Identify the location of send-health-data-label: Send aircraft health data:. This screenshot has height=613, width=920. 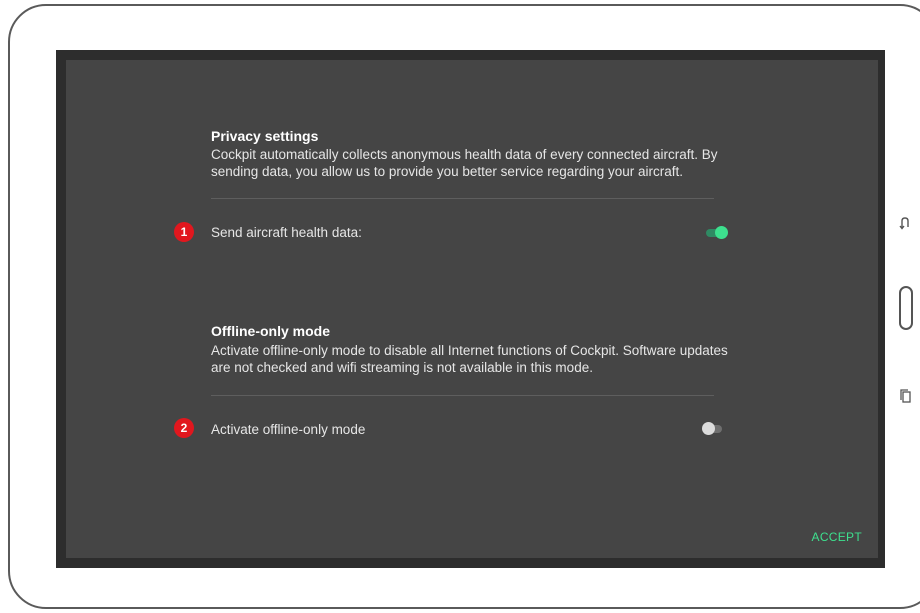
(286, 232).